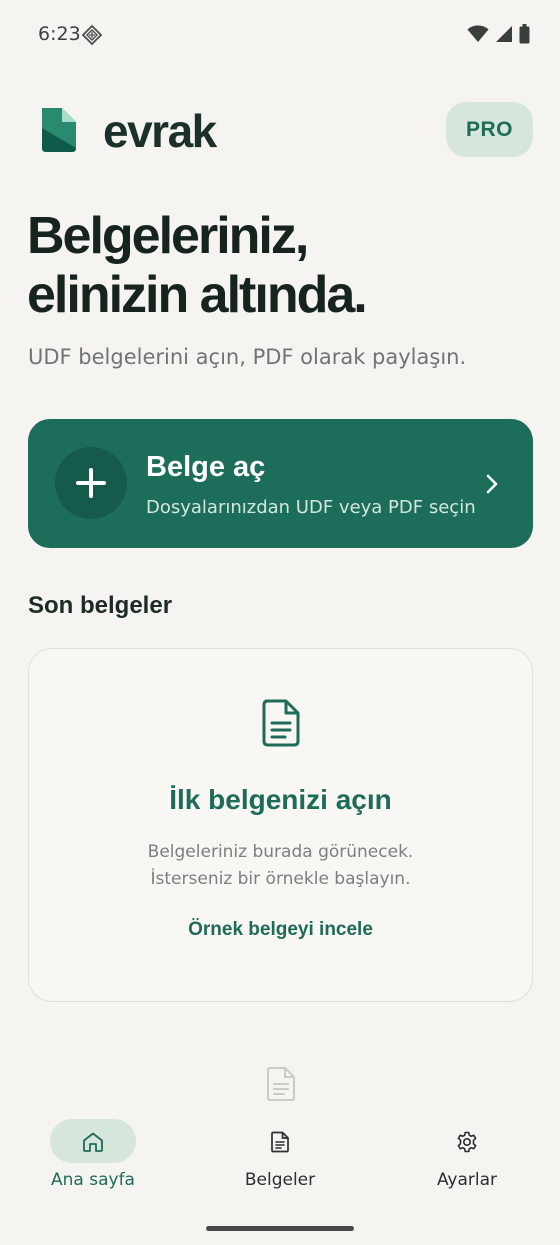  I want to click on recent-documents-title: Son belgeler, so click(100, 605).